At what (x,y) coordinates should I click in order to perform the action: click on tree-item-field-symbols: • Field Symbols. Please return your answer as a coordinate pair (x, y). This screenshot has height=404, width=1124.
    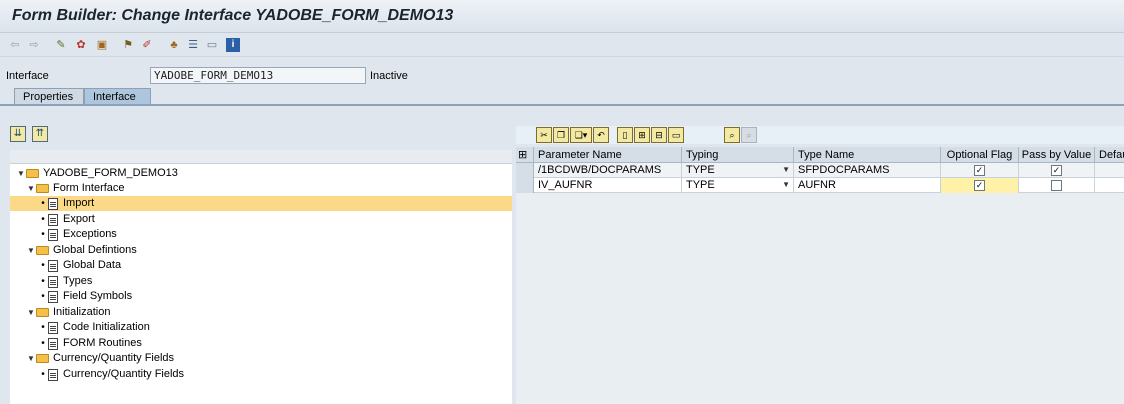
    Looking at the image, I should click on (85, 296).